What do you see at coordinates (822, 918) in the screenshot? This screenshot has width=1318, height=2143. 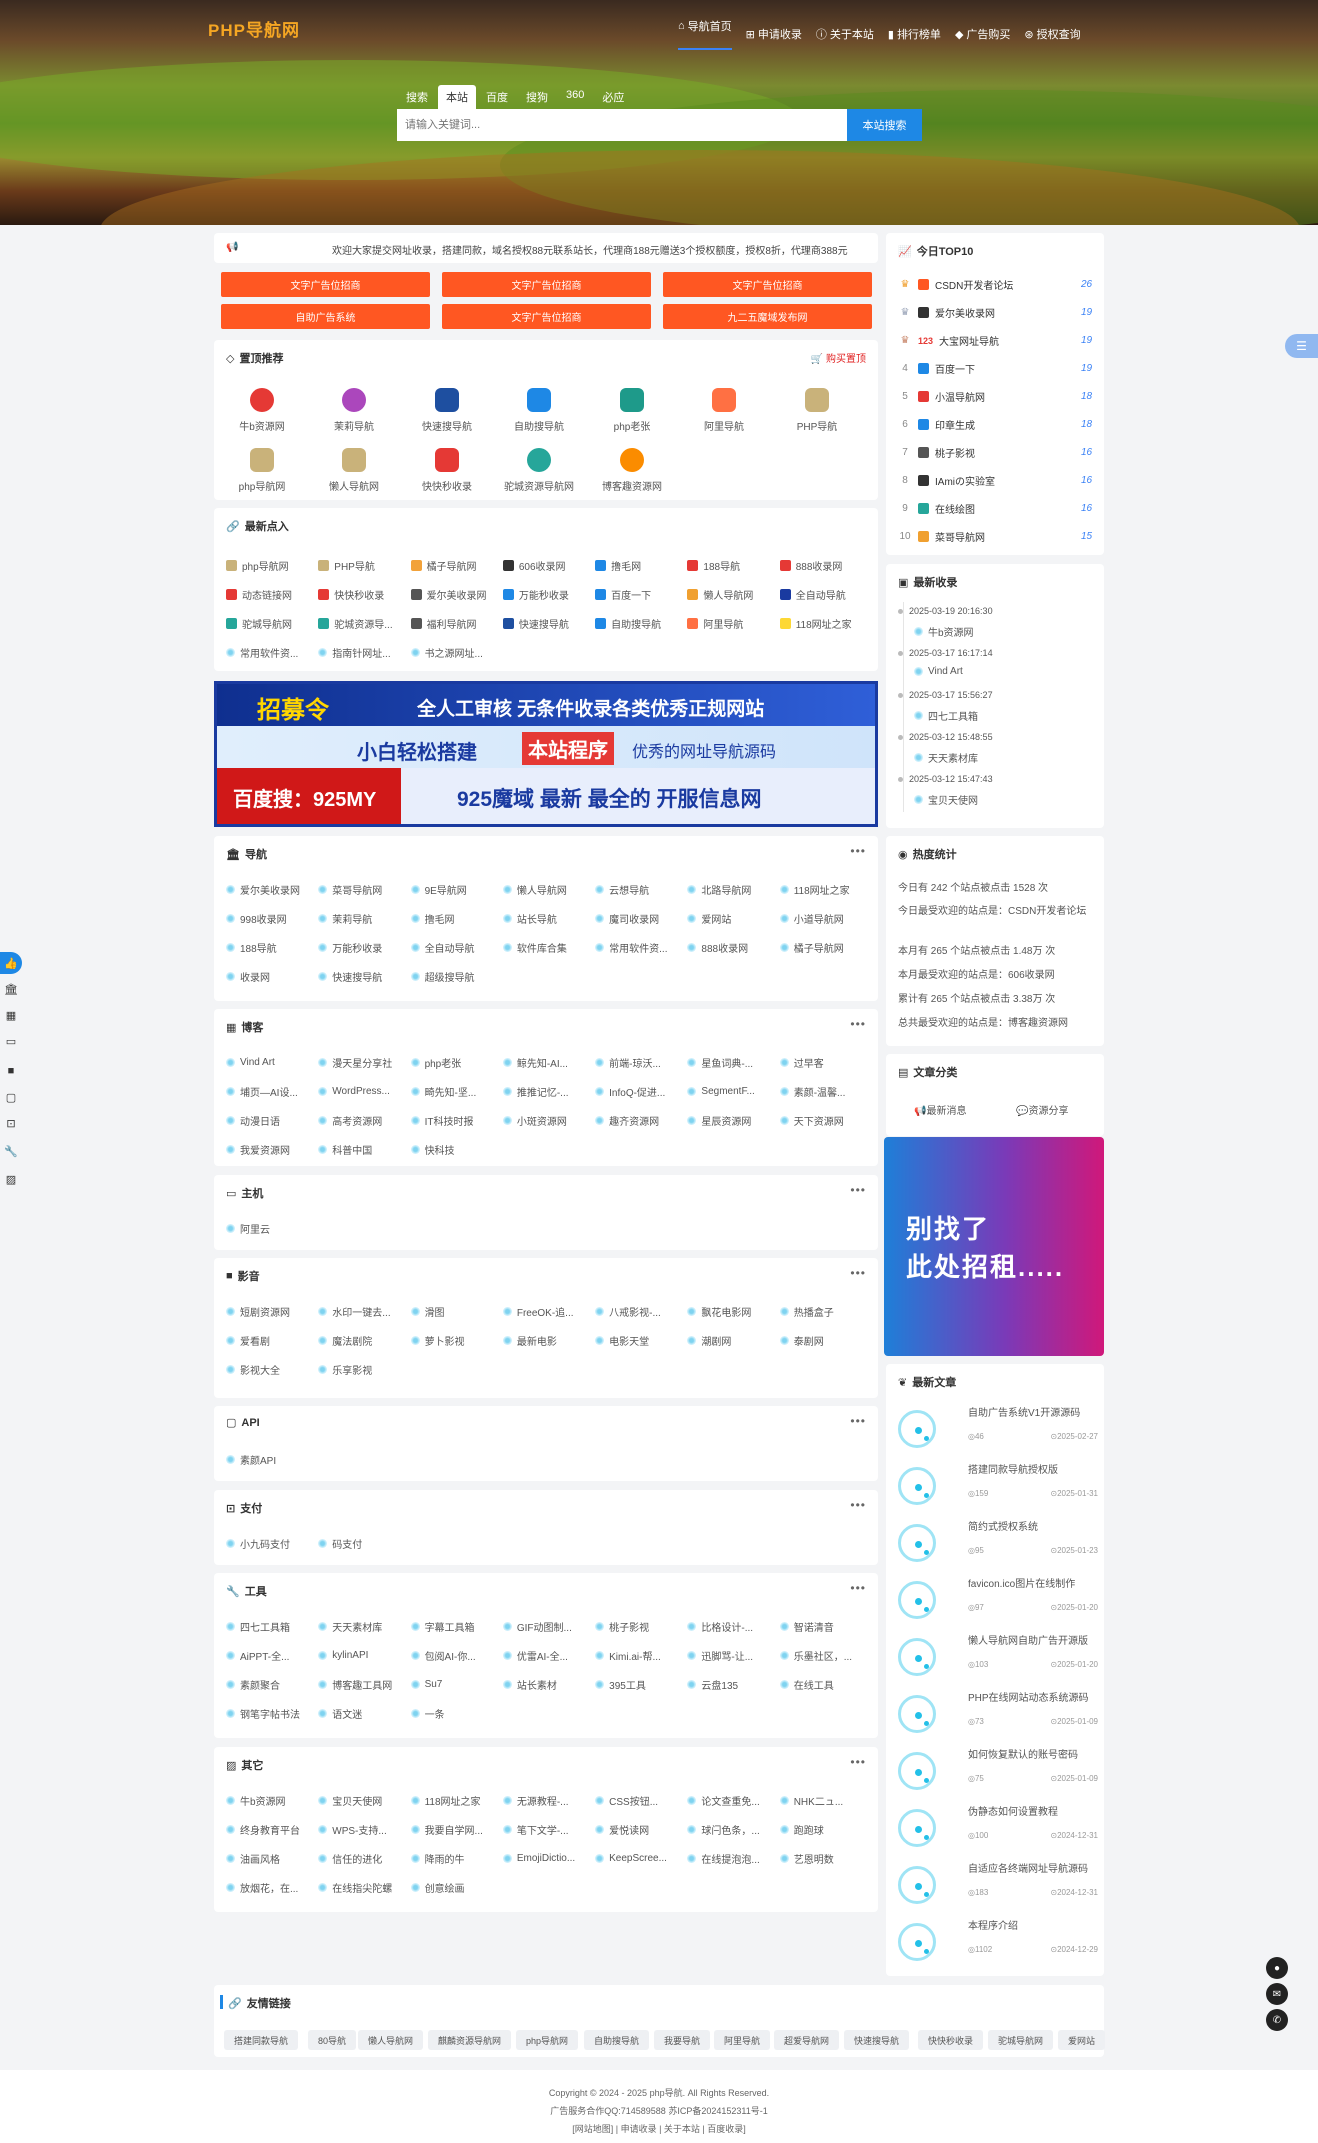 I see `category-link: 小道导航网` at bounding box center [822, 918].